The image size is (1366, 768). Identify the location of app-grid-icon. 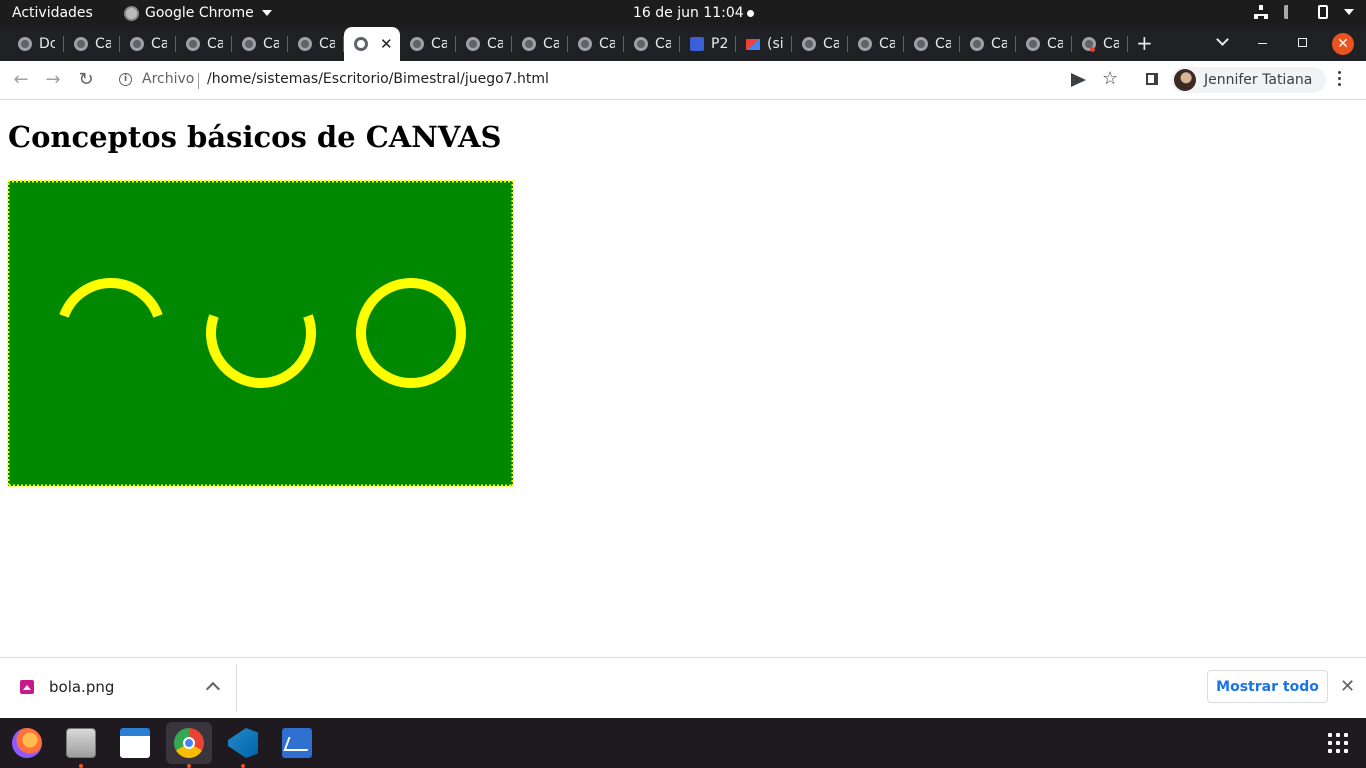
(1338, 743).